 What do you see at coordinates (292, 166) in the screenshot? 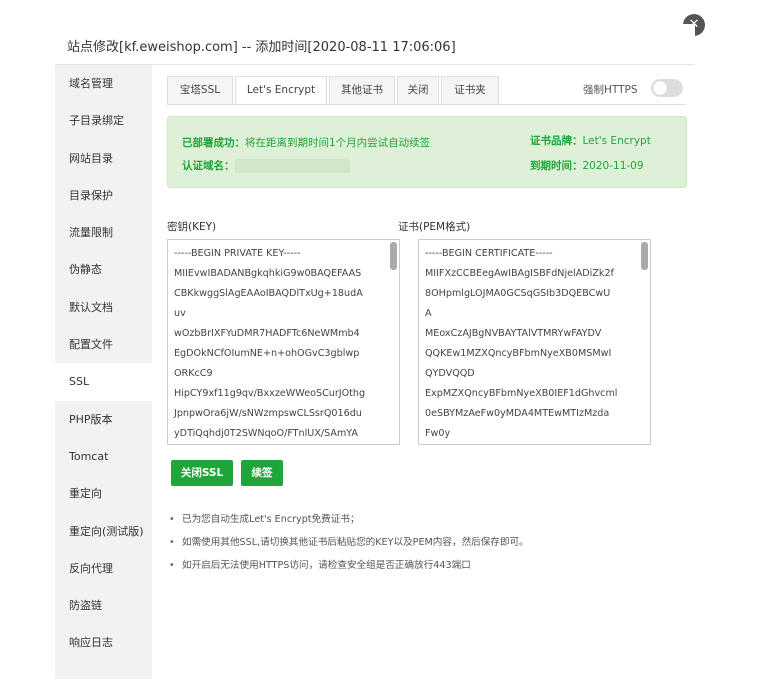
I see `auth-domain-masked` at bounding box center [292, 166].